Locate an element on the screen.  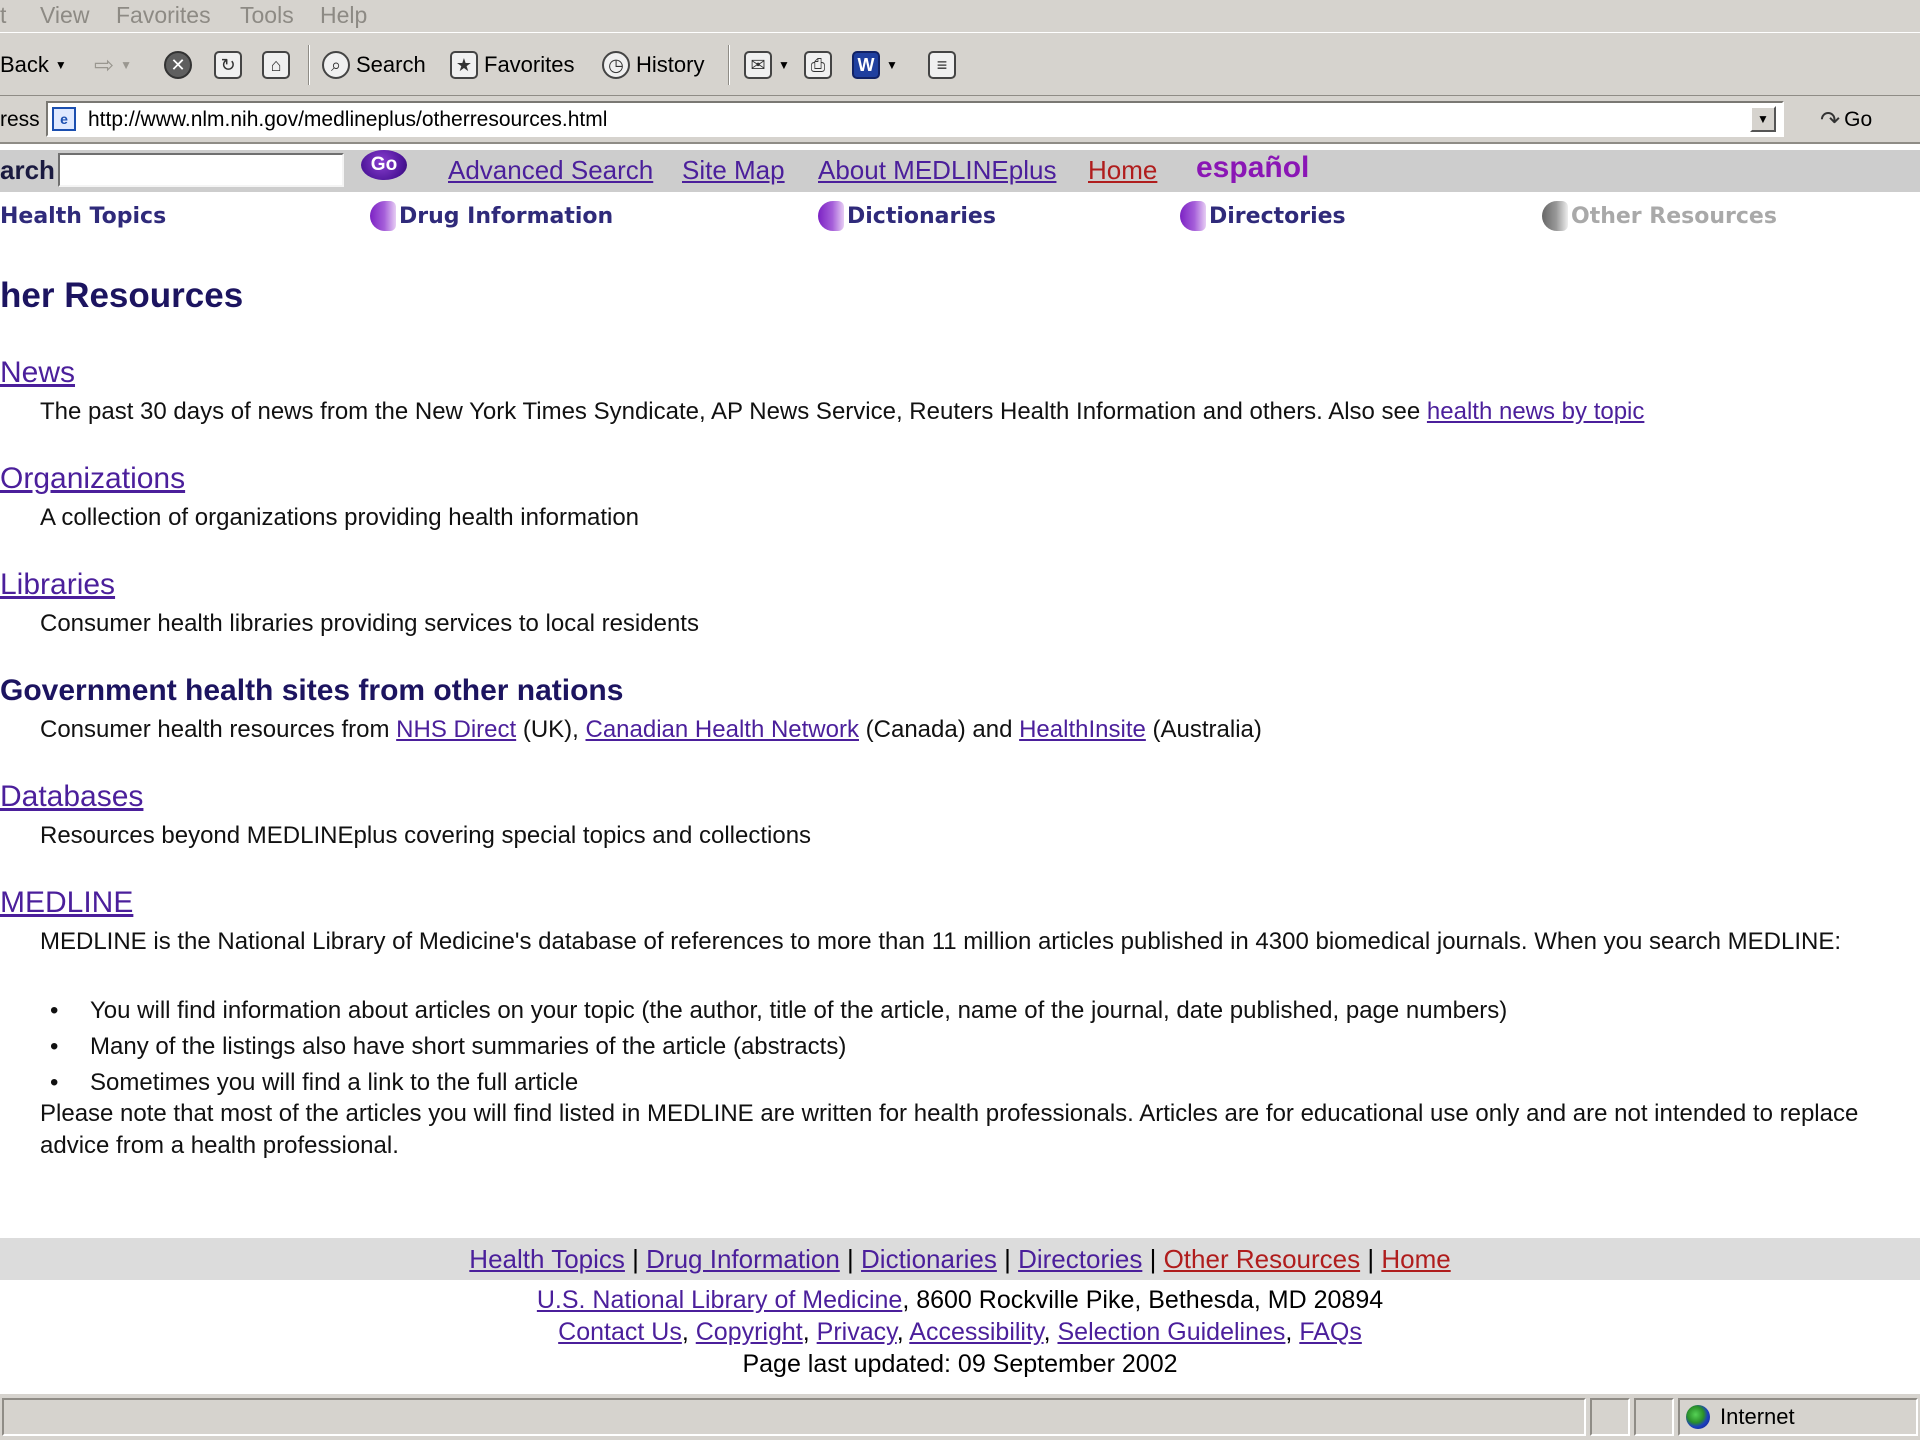
government-text: (Australia) is located at coordinates (1203, 729).